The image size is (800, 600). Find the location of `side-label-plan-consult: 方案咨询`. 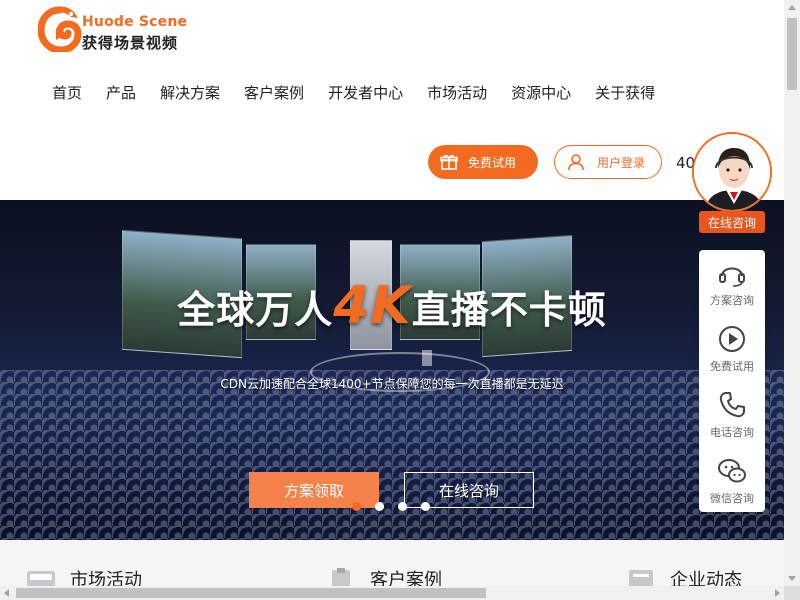

side-label-plan-consult: 方案咨询 is located at coordinates (732, 300).